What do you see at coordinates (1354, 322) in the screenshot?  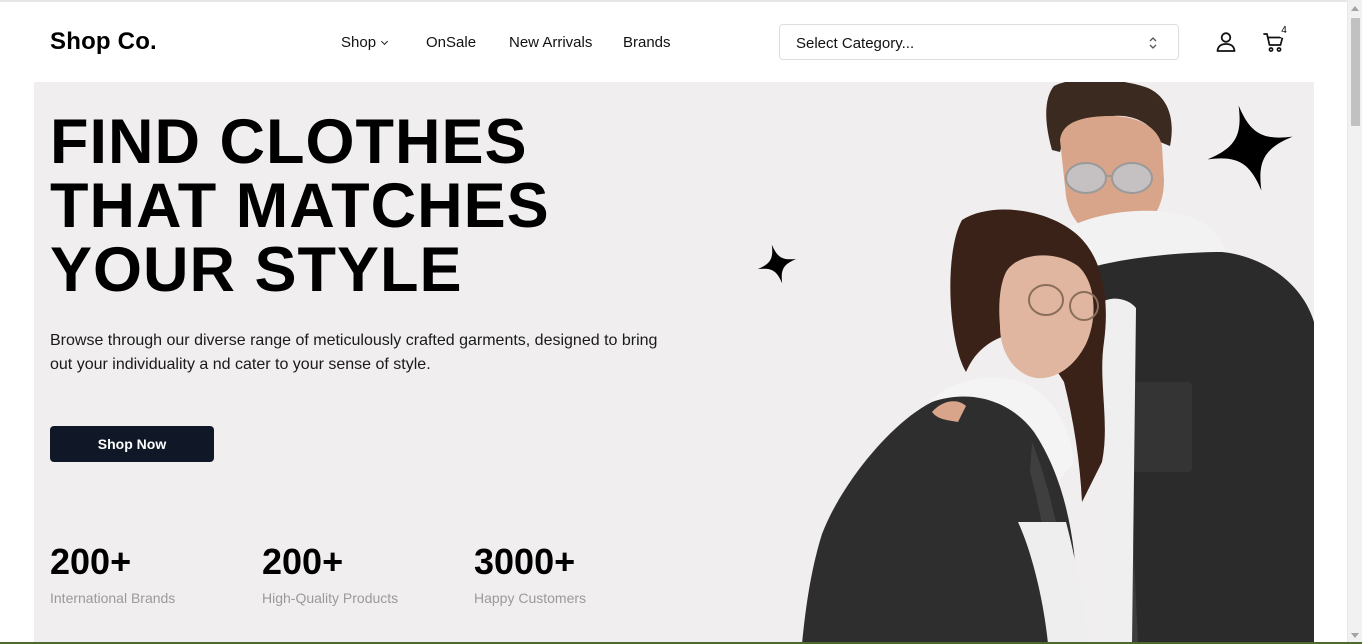 I see `page-scrollbar` at bounding box center [1354, 322].